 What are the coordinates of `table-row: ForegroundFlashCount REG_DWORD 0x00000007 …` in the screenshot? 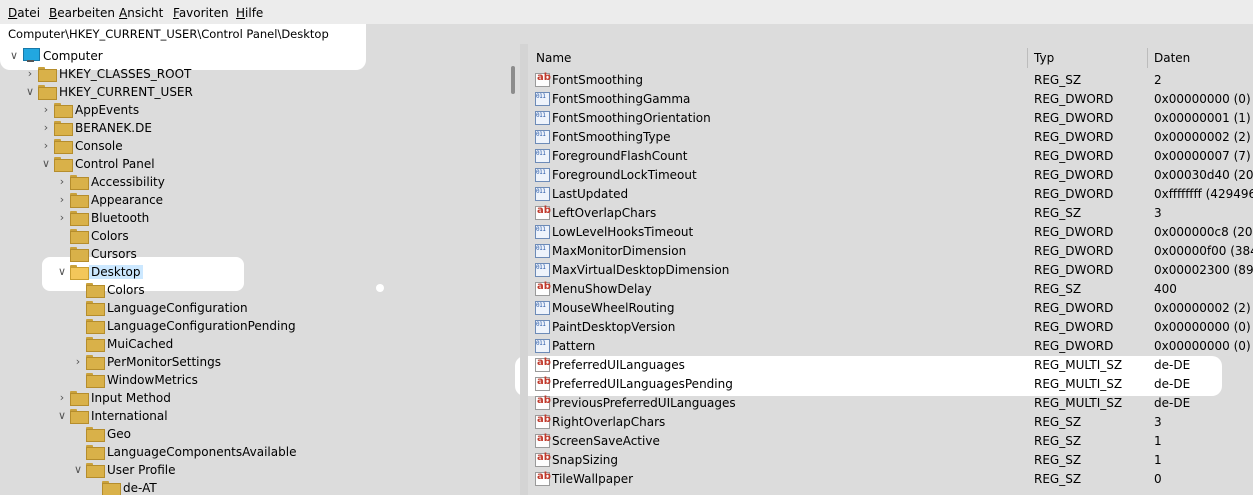 It's located at (891, 156).